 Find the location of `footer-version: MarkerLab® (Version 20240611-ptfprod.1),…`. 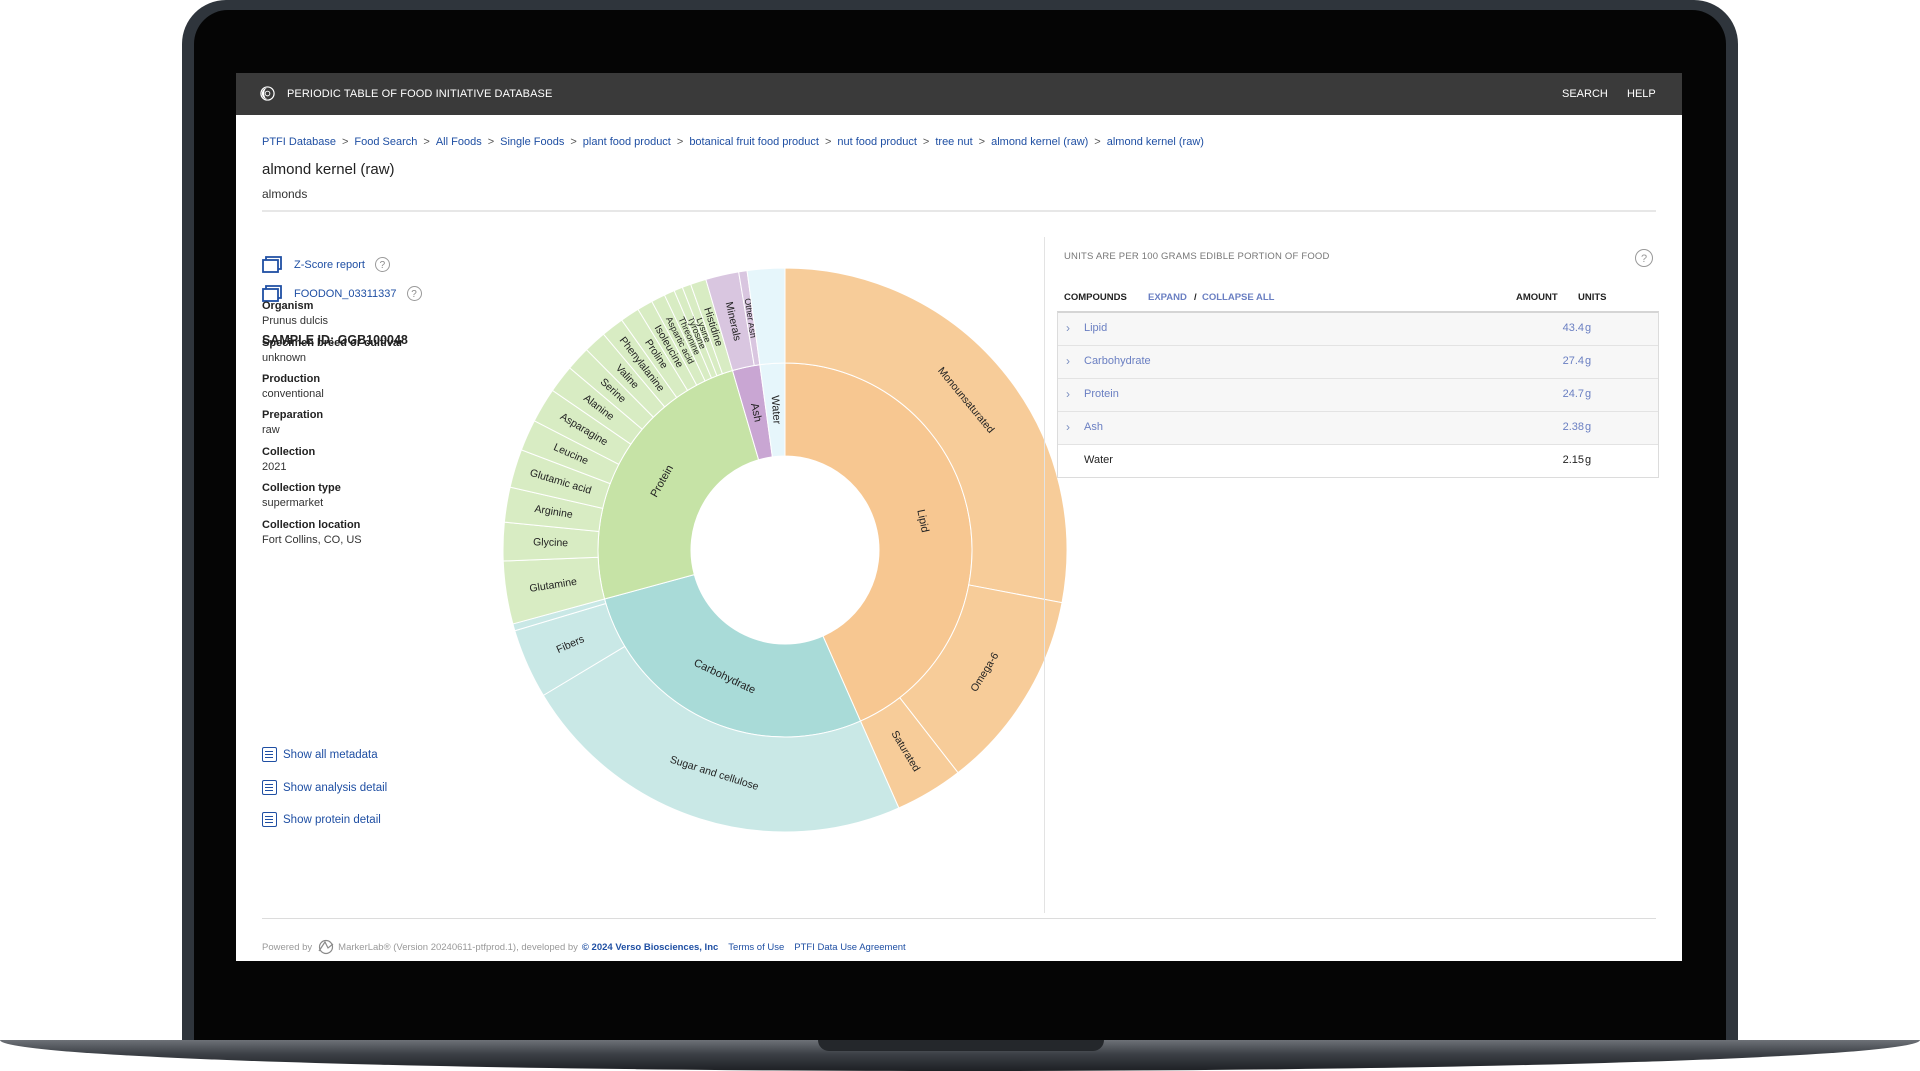

footer-version: MarkerLab® (Version 20240611-ptfprod.1),… is located at coordinates (458, 947).